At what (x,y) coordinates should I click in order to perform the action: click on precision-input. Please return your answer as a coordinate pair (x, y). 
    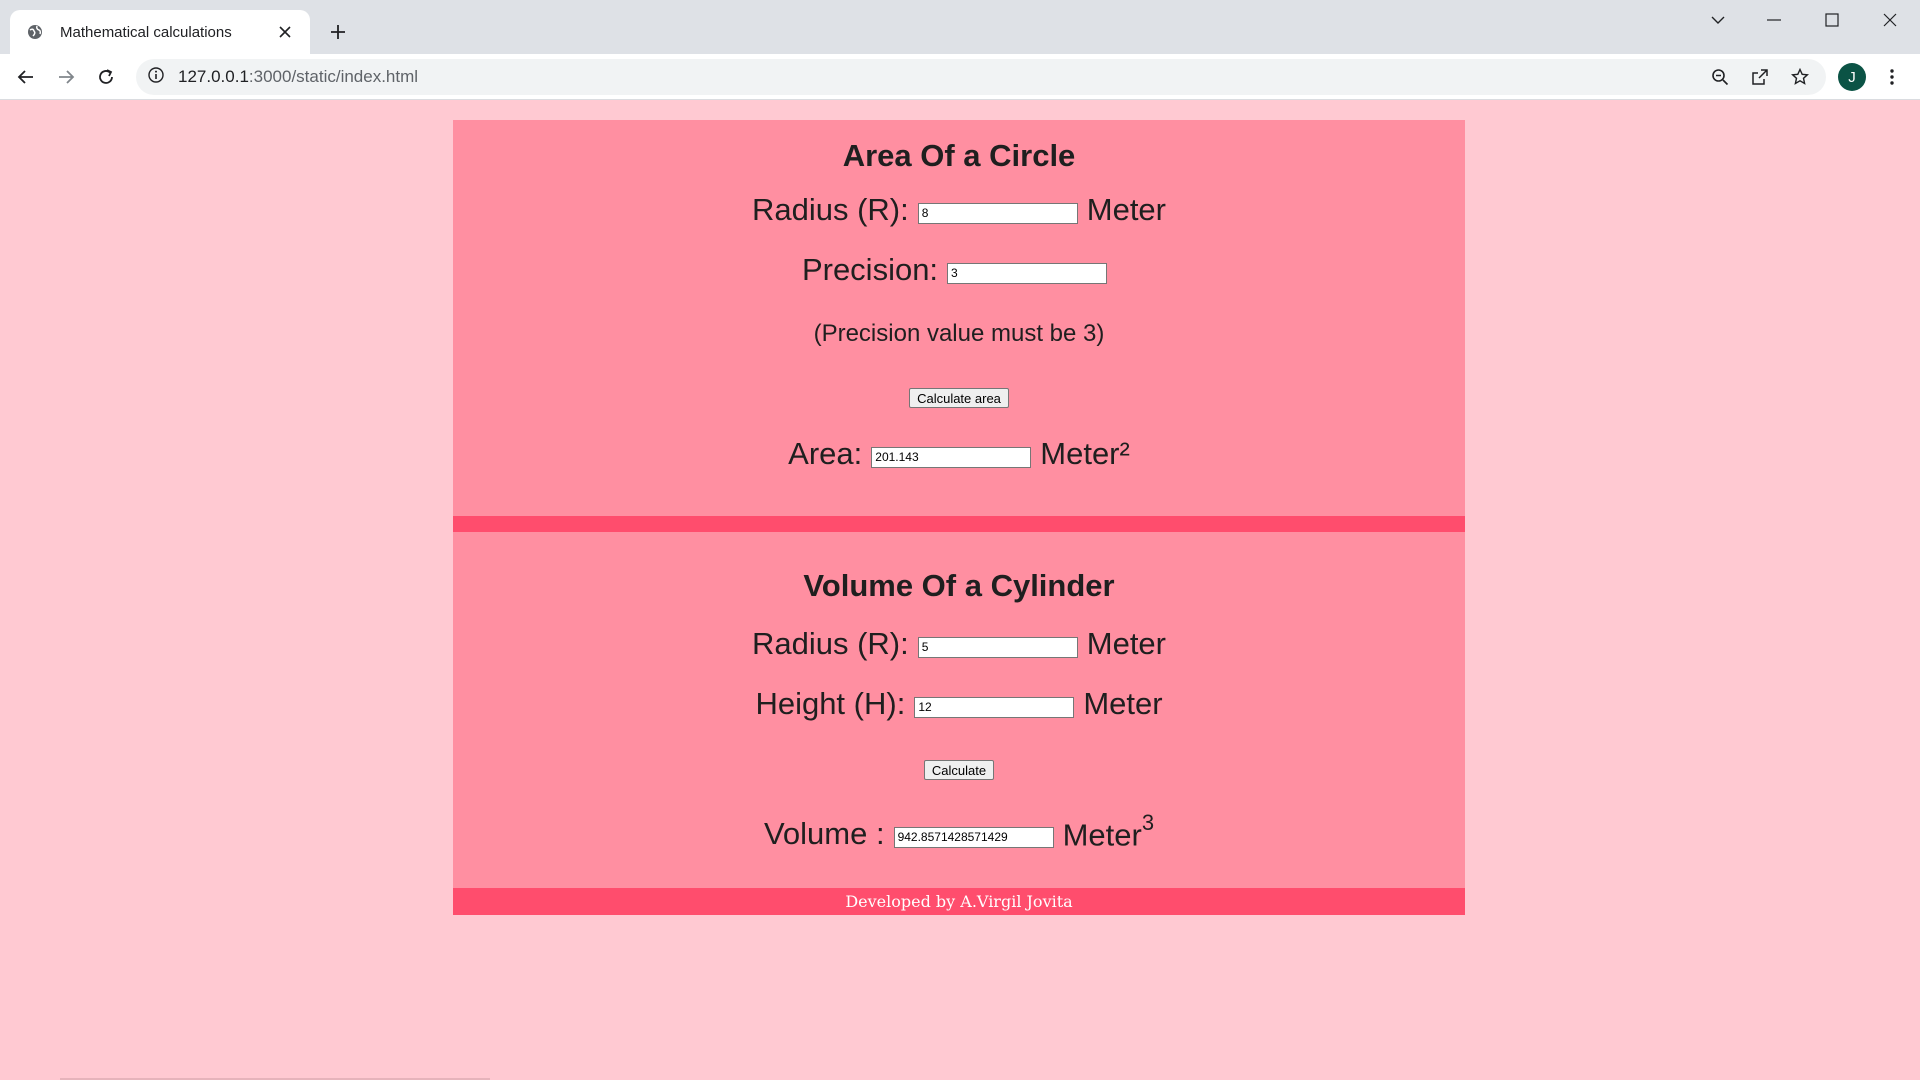
    Looking at the image, I should click on (1027, 273).